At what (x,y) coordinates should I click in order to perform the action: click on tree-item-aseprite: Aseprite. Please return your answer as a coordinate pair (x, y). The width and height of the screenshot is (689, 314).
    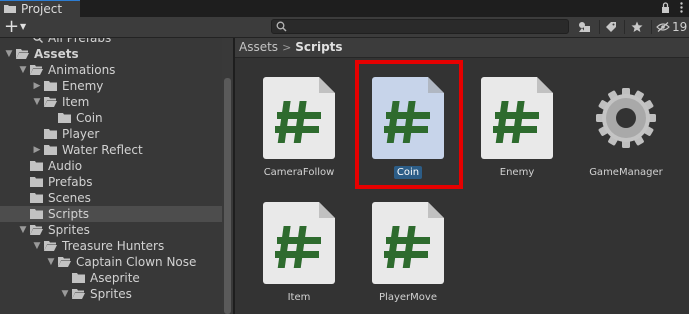
    Looking at the image, I should click on (111, 278).